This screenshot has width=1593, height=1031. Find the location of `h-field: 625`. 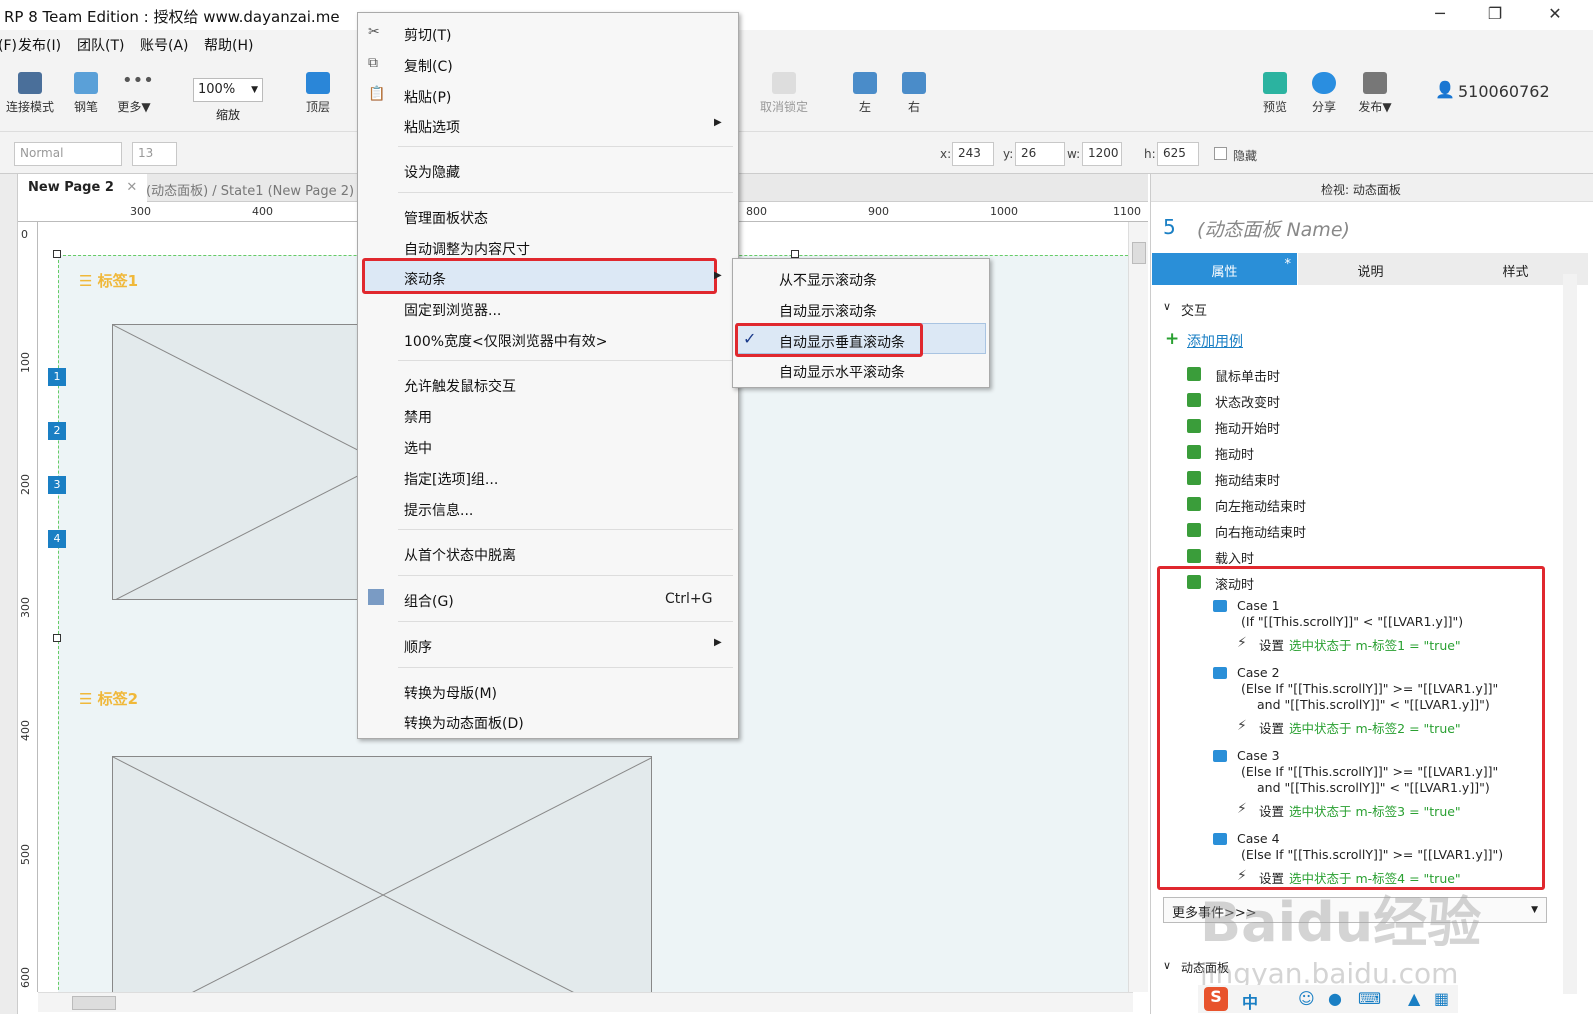

h-field: 625 is located at coordinates (1178, 154).